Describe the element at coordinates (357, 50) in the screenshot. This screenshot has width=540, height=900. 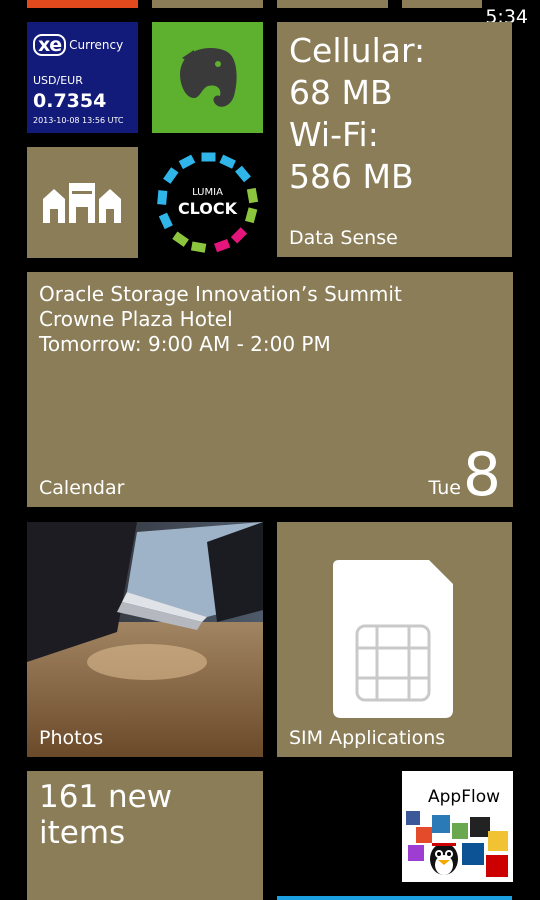
I see `cellular-label: Cellular:` at that location.